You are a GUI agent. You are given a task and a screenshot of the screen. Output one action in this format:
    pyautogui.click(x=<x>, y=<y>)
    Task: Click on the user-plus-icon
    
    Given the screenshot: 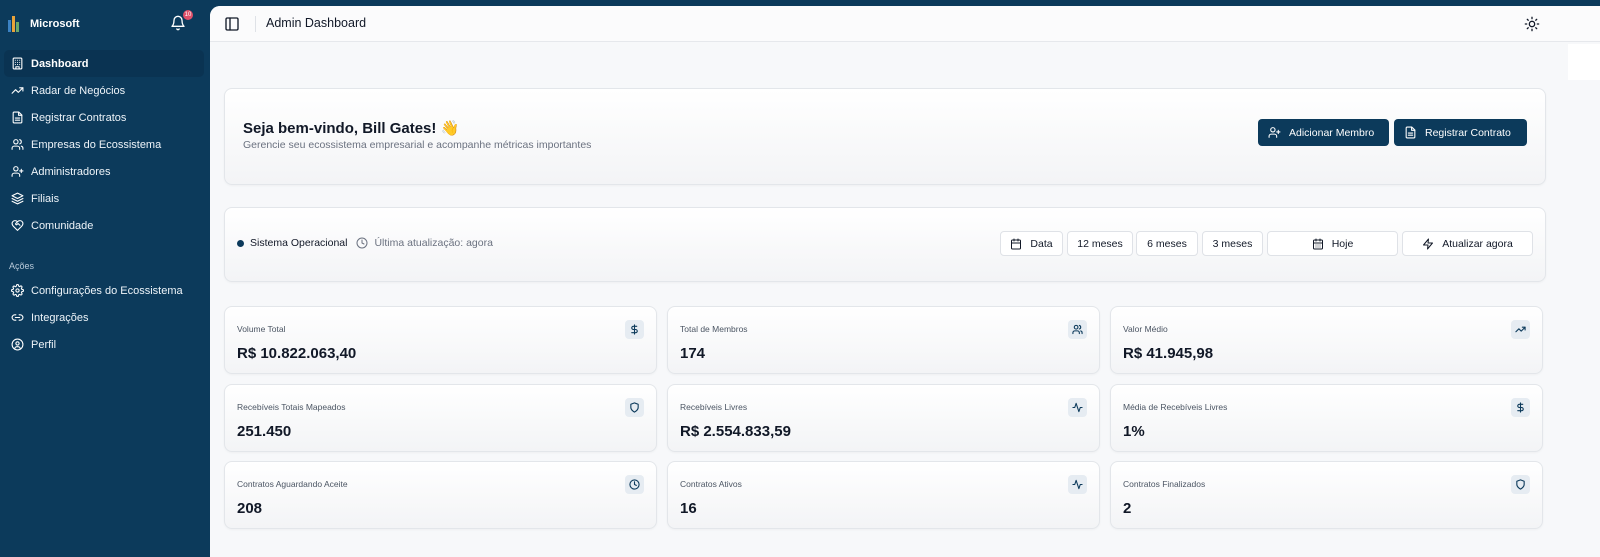 What is the action you would take?
    pyautogui.click(x=1274, y=132)
    